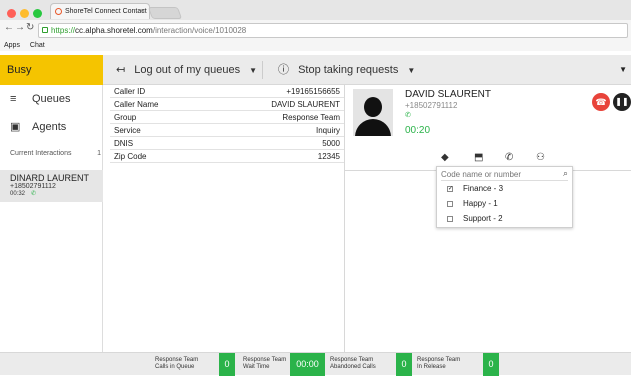  Describe the element at coordinates (622, 102) in the screenshot. I see `hold-button: ❚❚` at that location.